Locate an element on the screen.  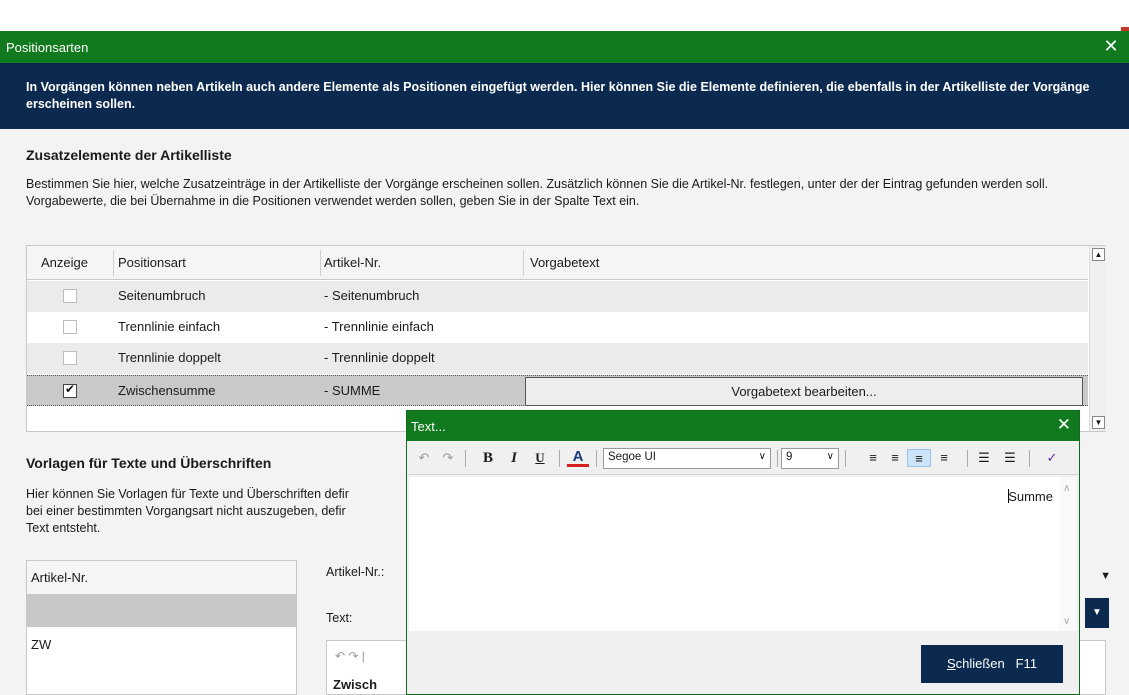
list-header-artikel-nr: Artikel-Nr. is located at coordinates (161, 578).